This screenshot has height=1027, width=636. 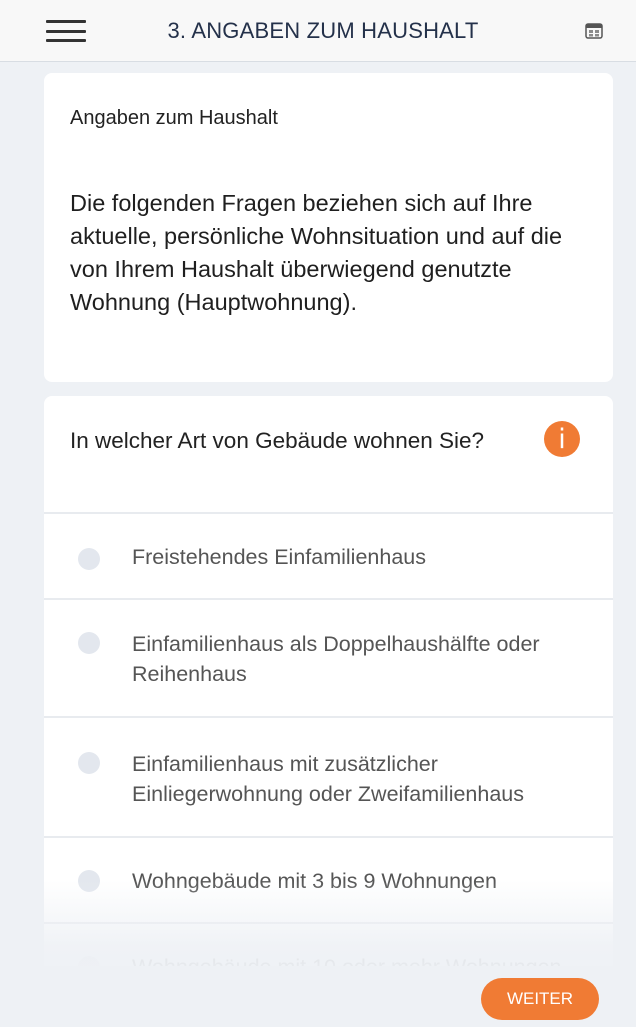 I want to click on question-header: In welcher Art von Gebäude wohnen Sie? i, so click(x=328, y=454).